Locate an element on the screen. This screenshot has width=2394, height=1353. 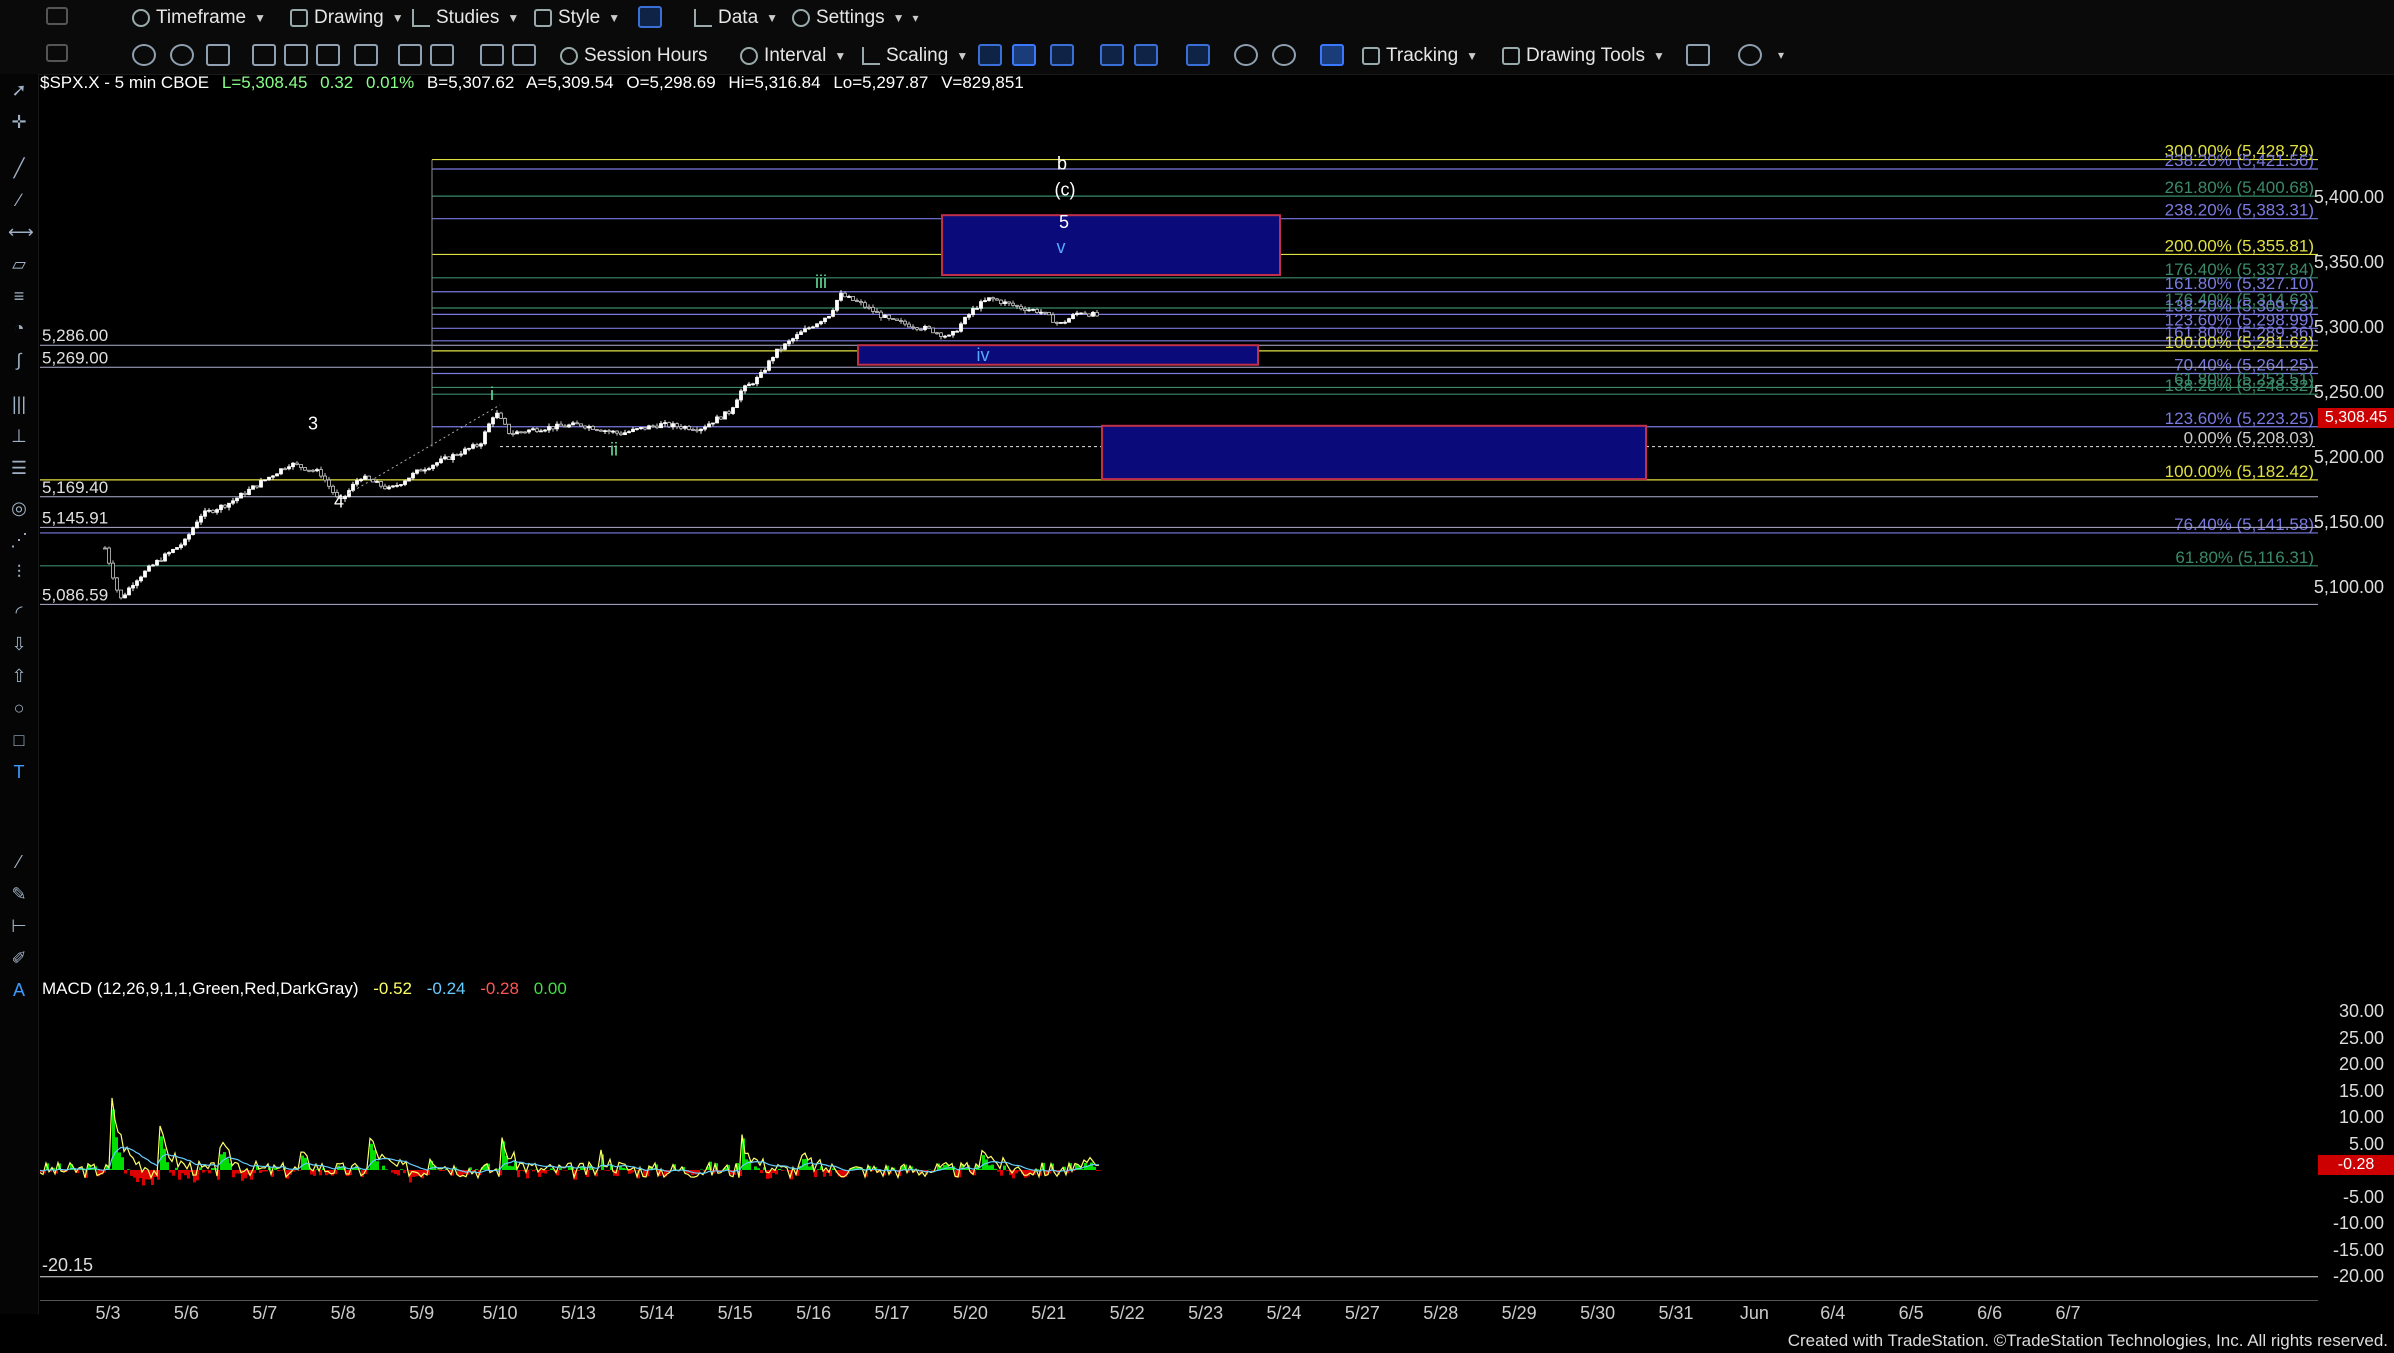
time-axis-label: 5/14 is located at coordinates (657, 1313).